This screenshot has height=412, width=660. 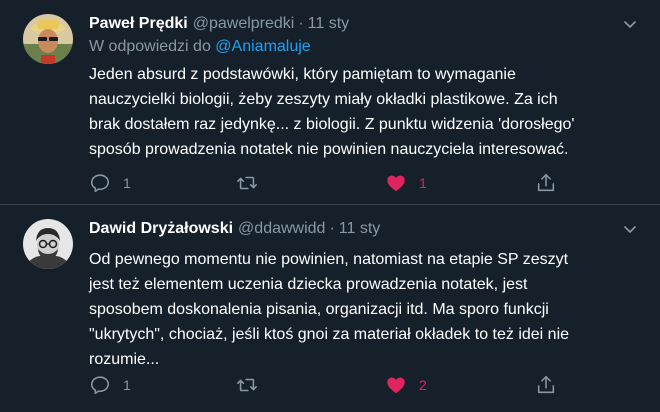 What do you see at coordinates (262, 46) in the screenshot?
I see `reply-mention-link: @Aniamaluje` at bounding box center [262, 46].